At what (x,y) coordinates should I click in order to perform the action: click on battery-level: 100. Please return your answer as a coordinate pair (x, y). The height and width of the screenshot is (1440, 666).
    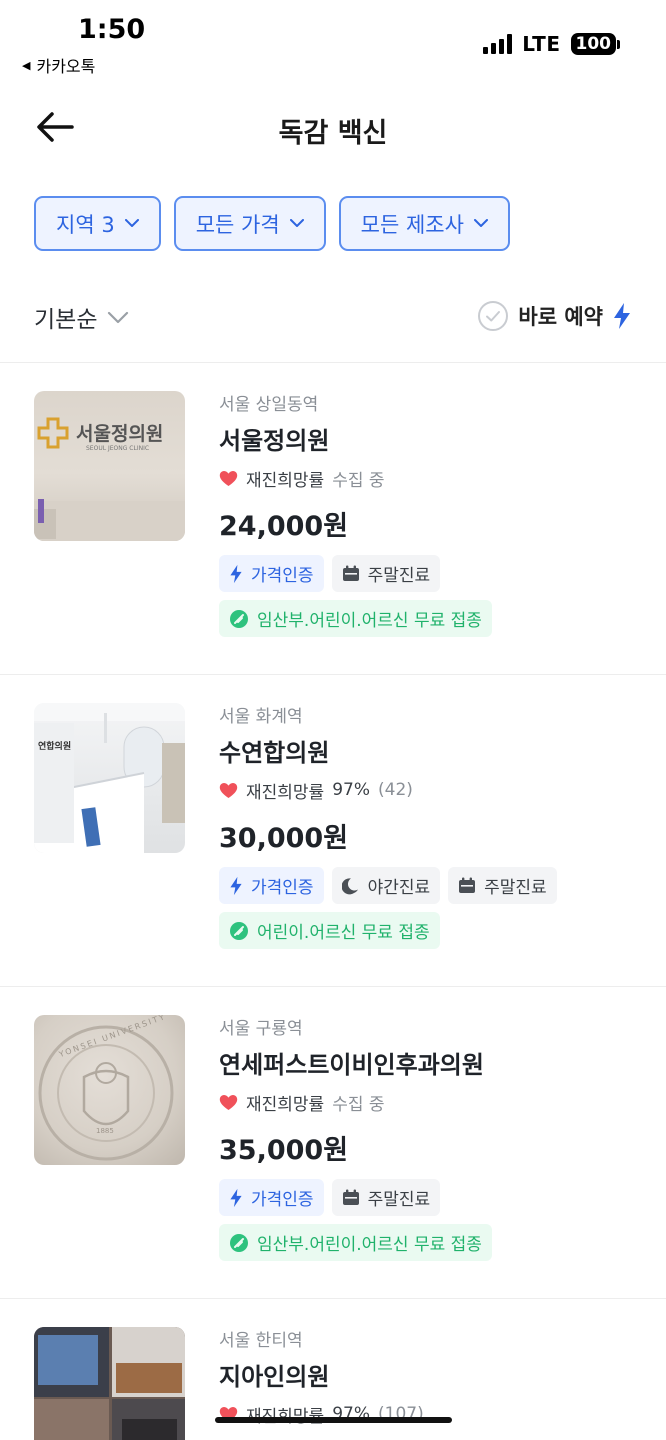
    Looking at the image, I should click on (593, 44).